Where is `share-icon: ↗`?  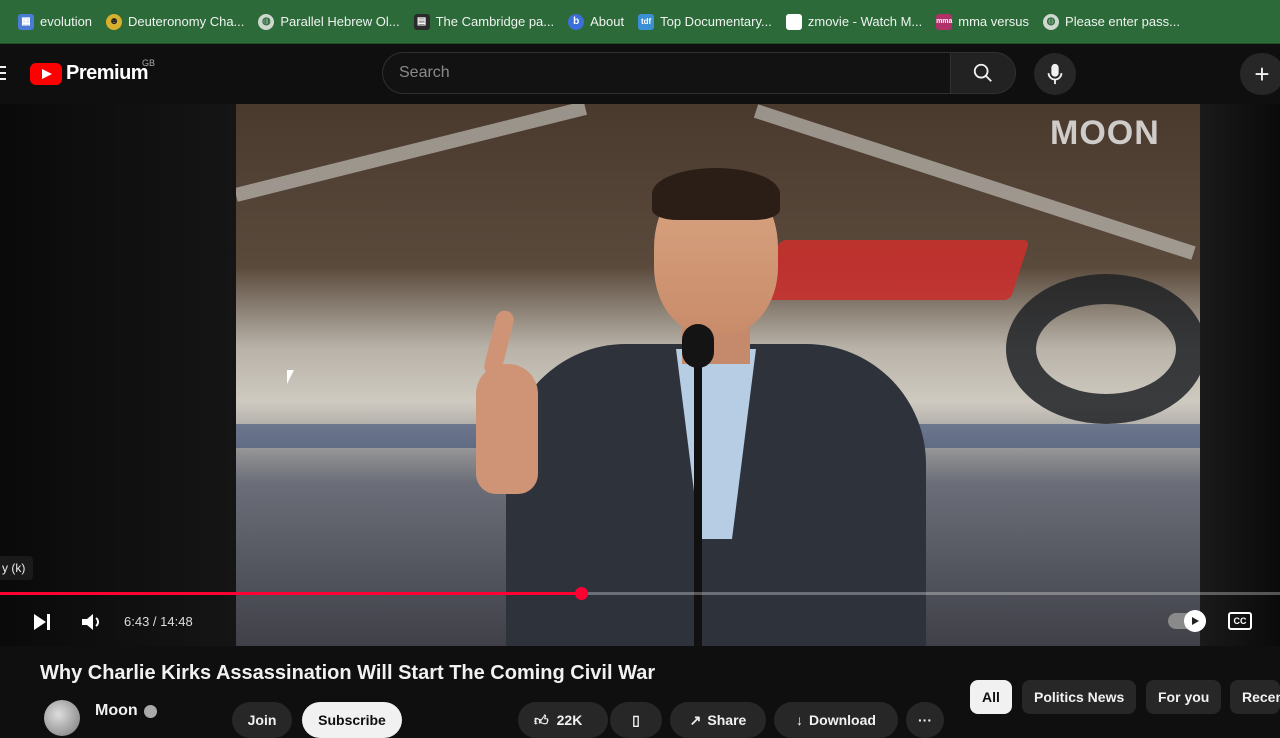
share-icon: ↗ is located at coordinates (695, 719).